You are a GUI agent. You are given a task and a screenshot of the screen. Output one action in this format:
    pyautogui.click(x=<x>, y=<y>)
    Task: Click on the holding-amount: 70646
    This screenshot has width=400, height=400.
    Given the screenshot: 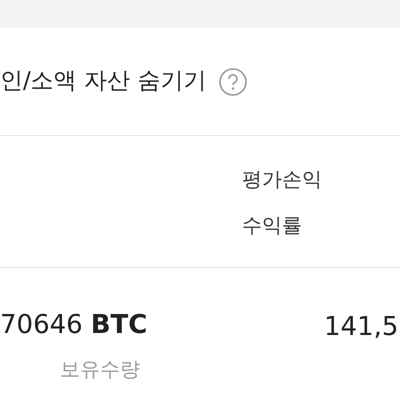 What is the action you would take?
    pyautogui.click(x=41, y=325)
    